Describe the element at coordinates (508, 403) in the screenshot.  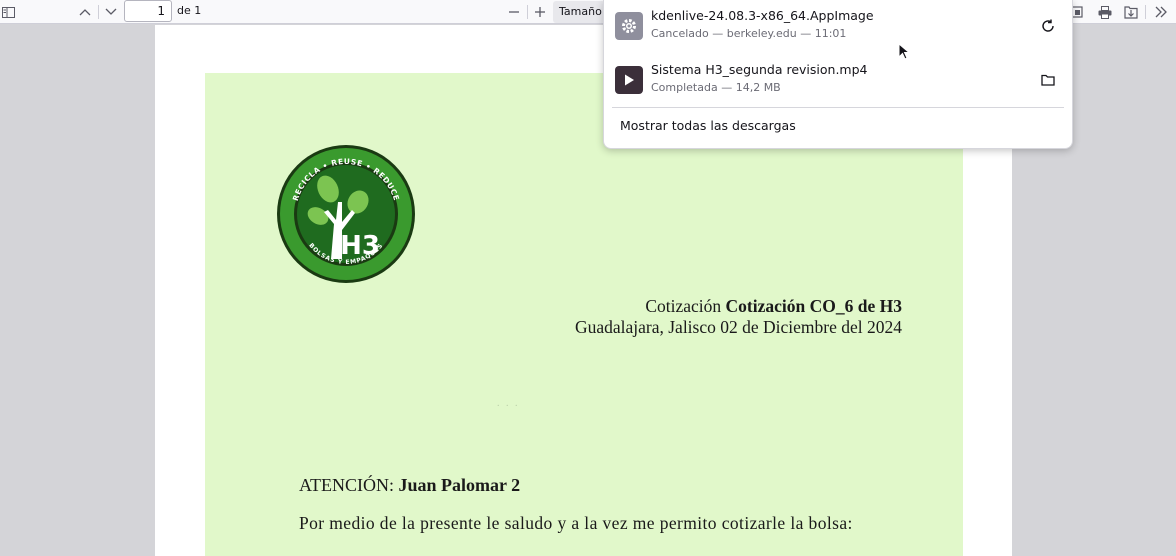
I see `faint-mark: . . .` at that location.